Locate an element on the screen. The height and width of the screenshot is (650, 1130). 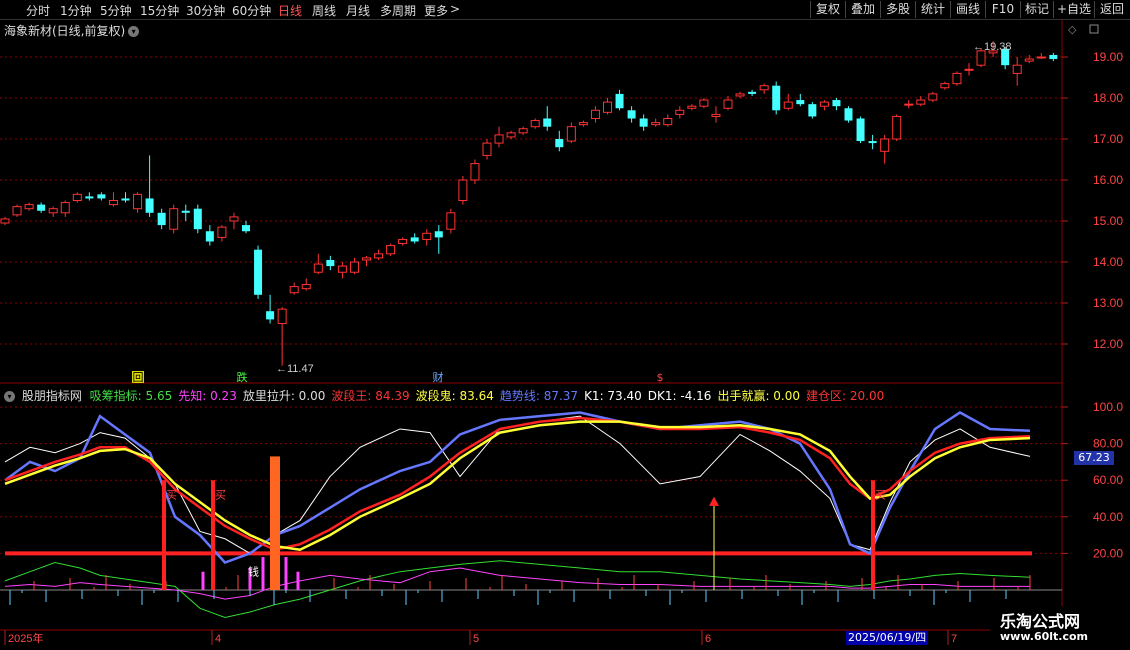
price-tick-label: 19.00 is located at coordinates (1108, 57).